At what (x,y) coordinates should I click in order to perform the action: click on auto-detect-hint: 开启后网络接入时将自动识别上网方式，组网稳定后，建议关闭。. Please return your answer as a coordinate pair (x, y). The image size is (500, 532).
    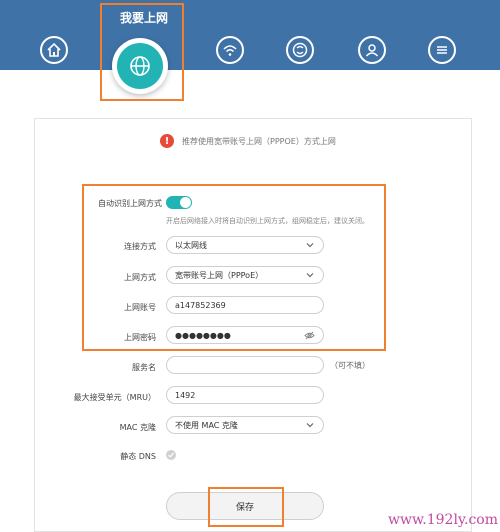
    Looking at the image, I should click on (267, 221).